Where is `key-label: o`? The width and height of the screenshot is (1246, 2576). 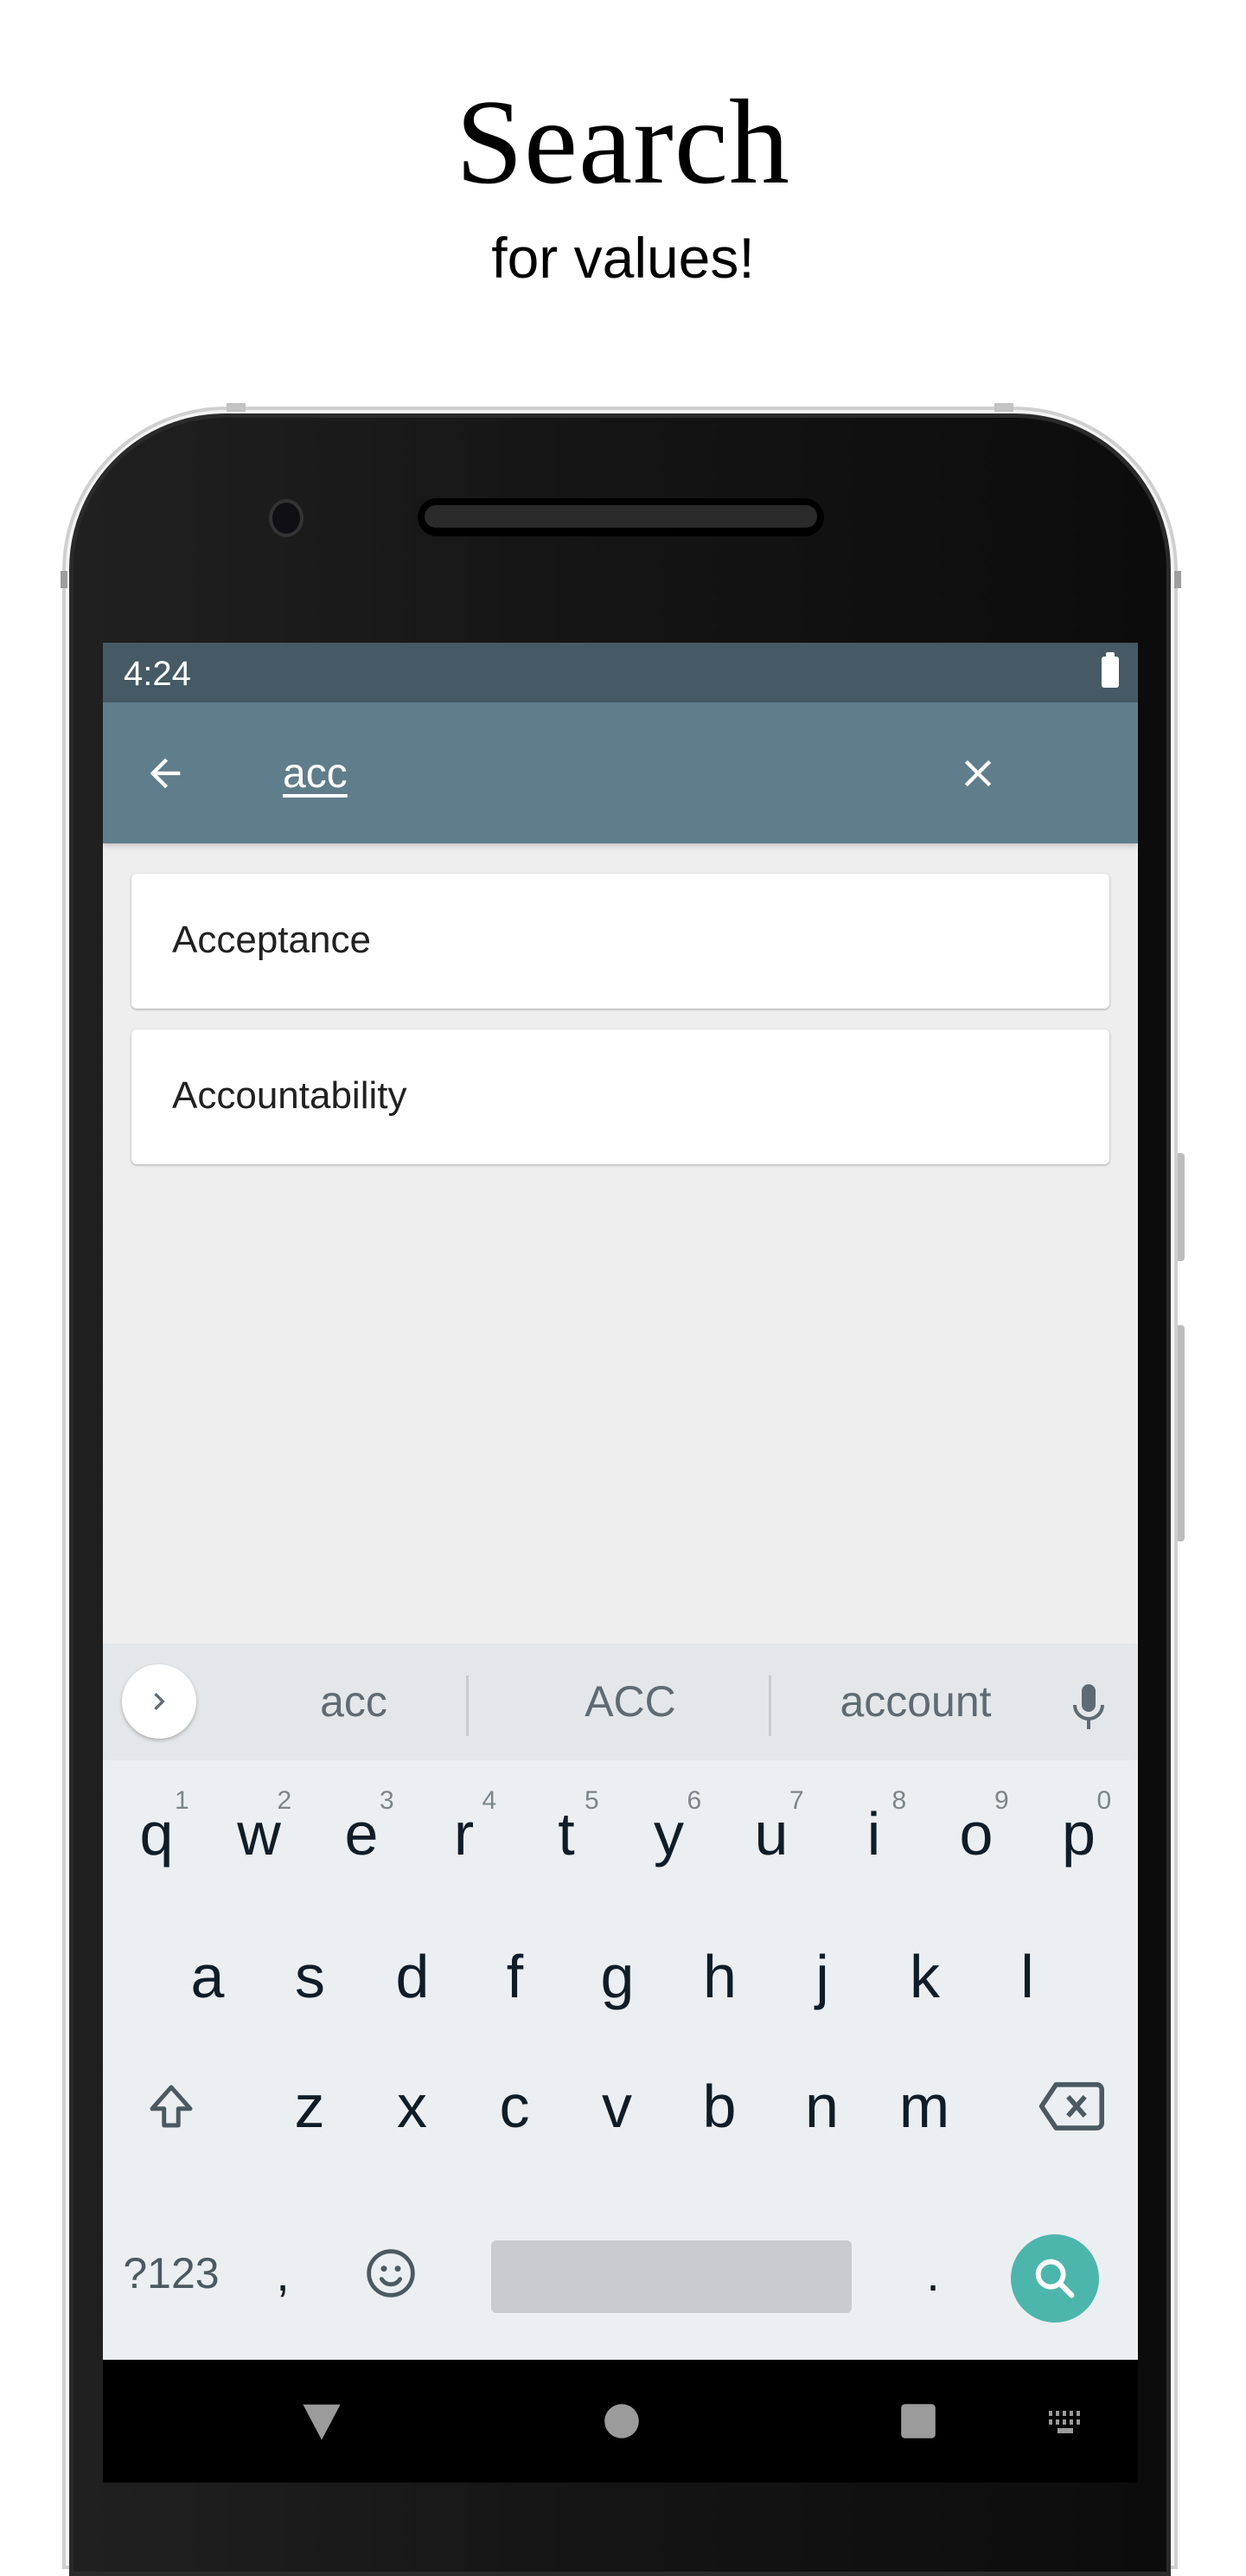 key-label: o is located at coordinates (976, 1834).